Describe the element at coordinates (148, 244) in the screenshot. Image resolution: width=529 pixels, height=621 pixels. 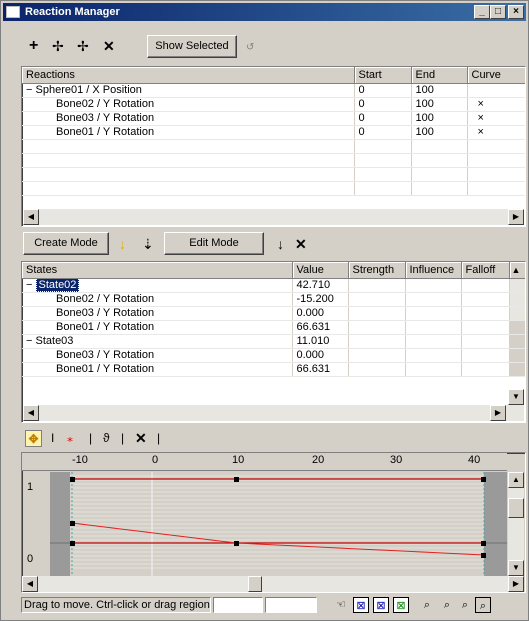
I see `append-state-arrow-icon: ⇣` at that location.